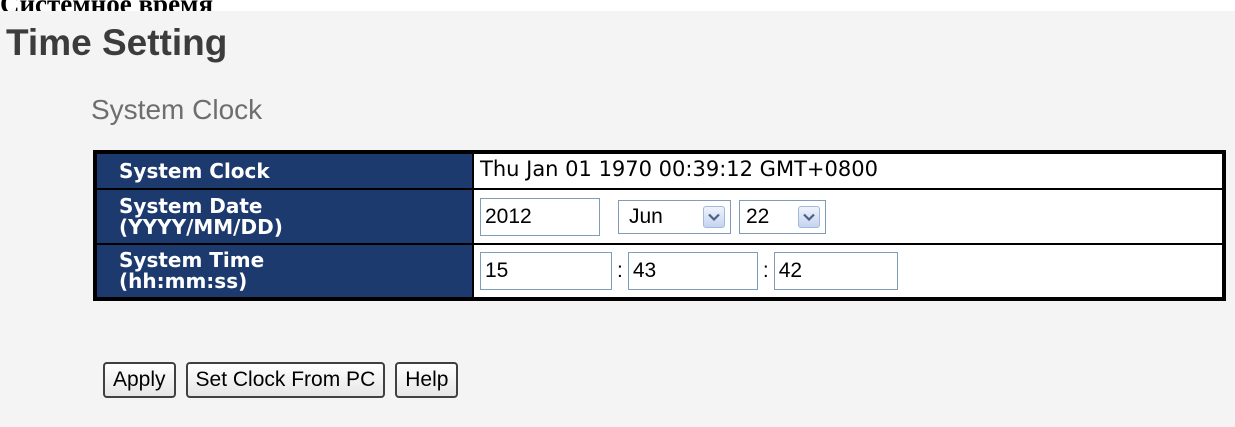  I want to click on section-title: System Clock, so click(177, 109).